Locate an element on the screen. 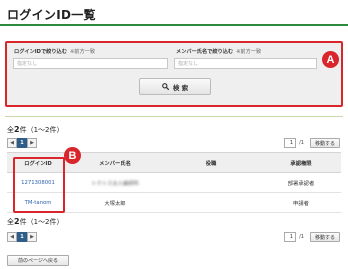 This screenshot has width=348, height=269. section-divider is located at coordinates (174, 116).